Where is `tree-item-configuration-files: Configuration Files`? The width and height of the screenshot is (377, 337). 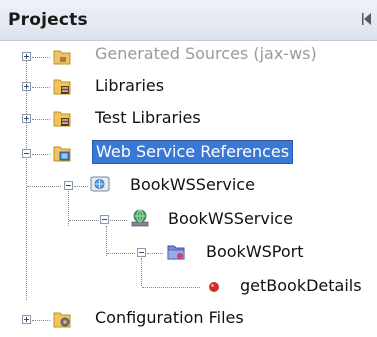
tree-item-configuration-files: Configuration Files is located at coordinates (188, 320).